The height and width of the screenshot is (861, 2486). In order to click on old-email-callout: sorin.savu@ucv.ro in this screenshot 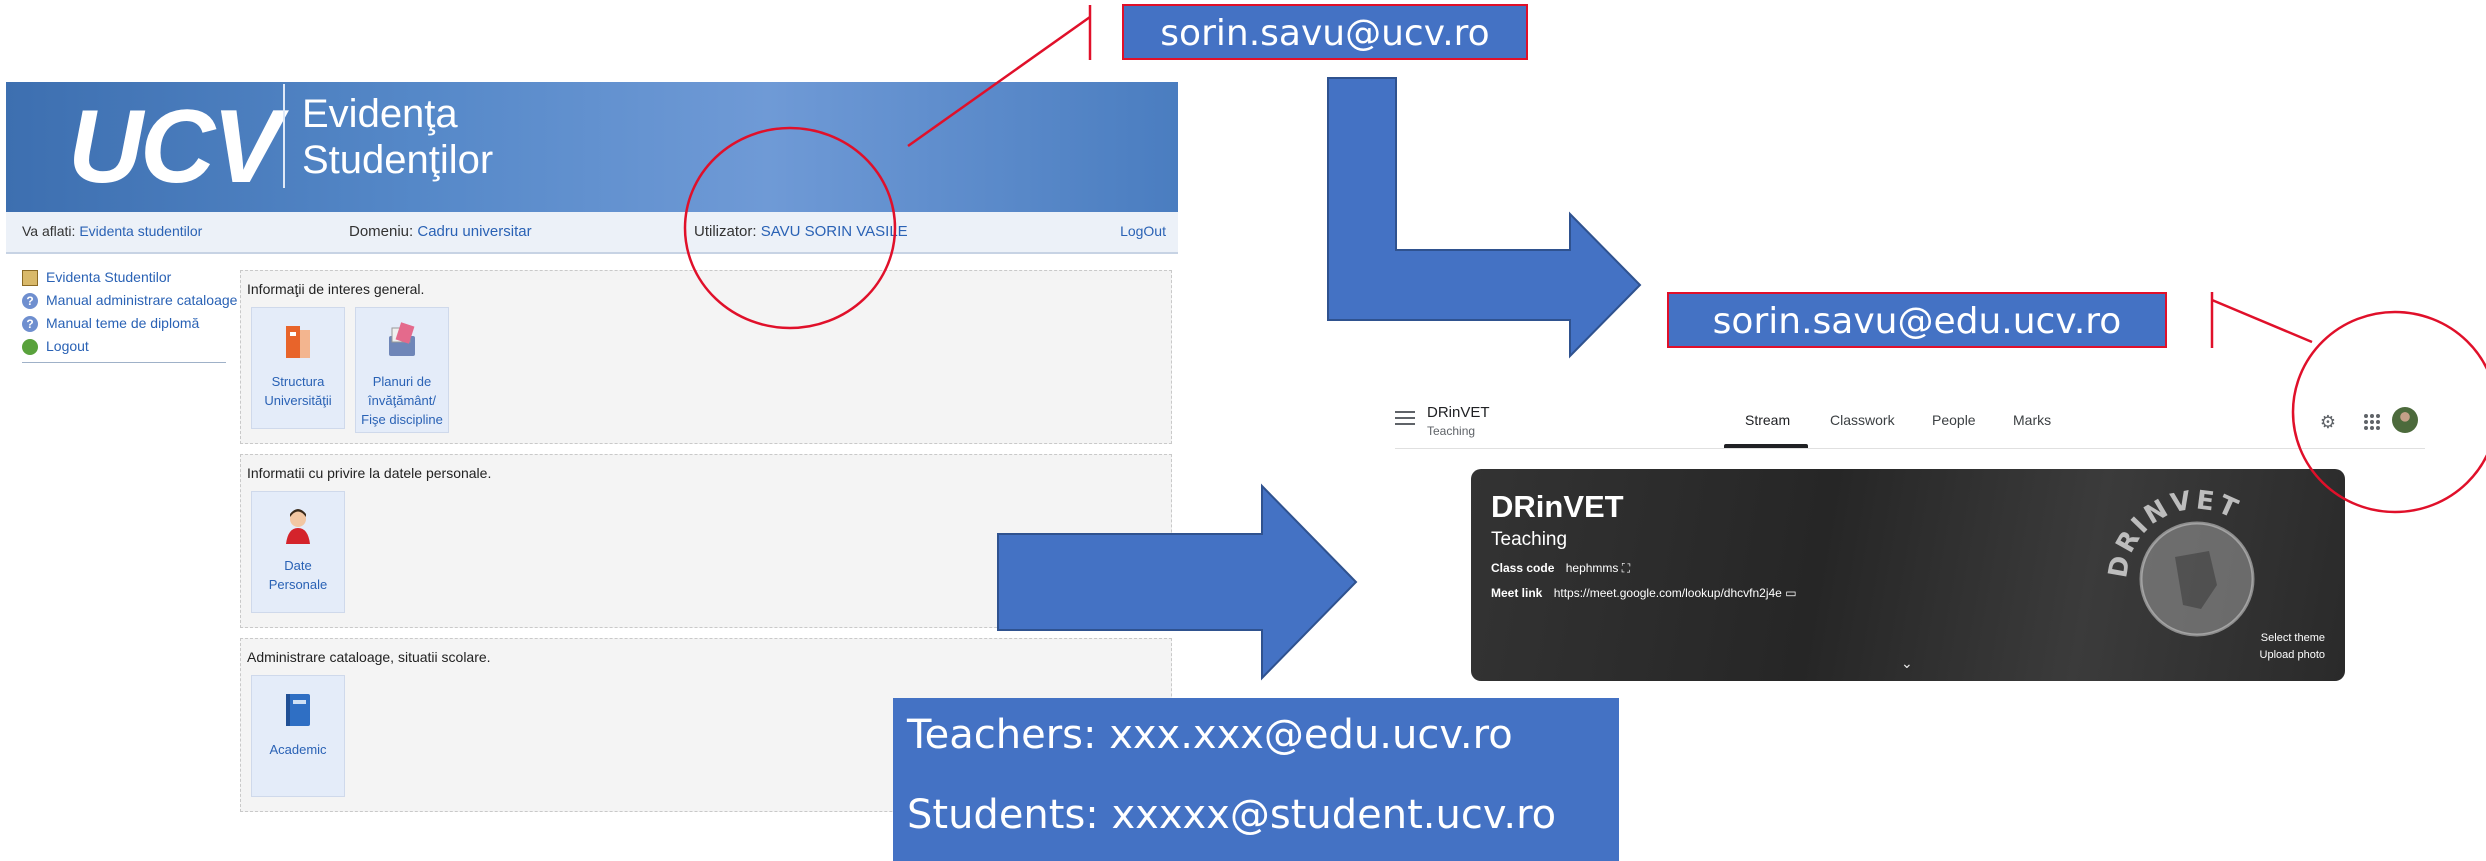, I will do `click(1325, 32)`.